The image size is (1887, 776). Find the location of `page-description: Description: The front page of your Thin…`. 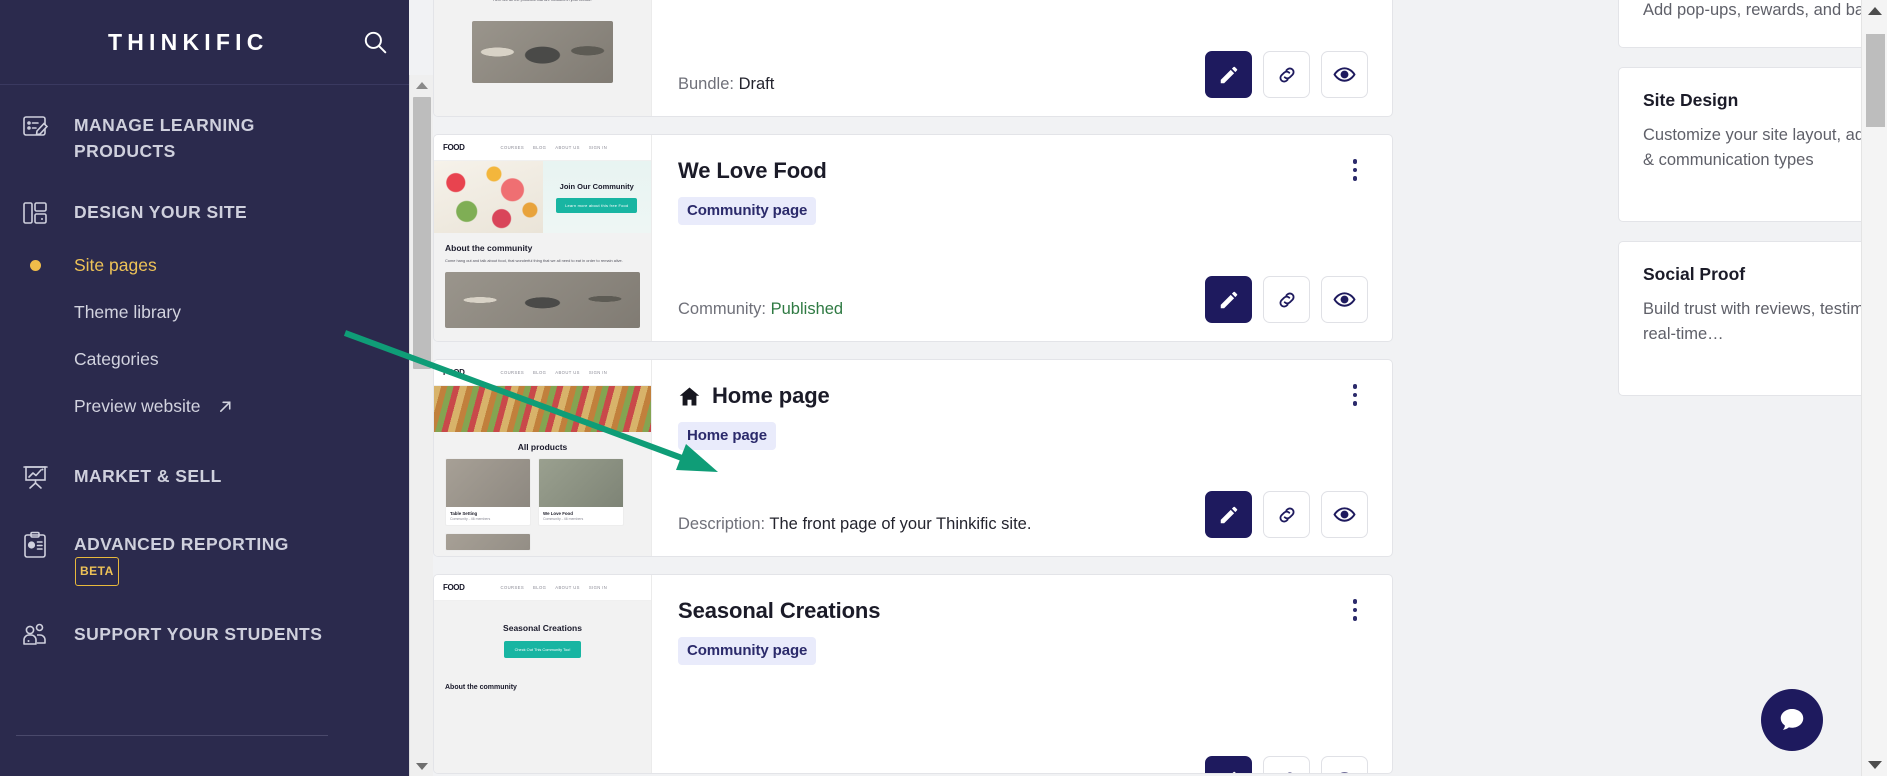

page-description: Description: The front page of your Thin… is located at coordinates (854, 524).